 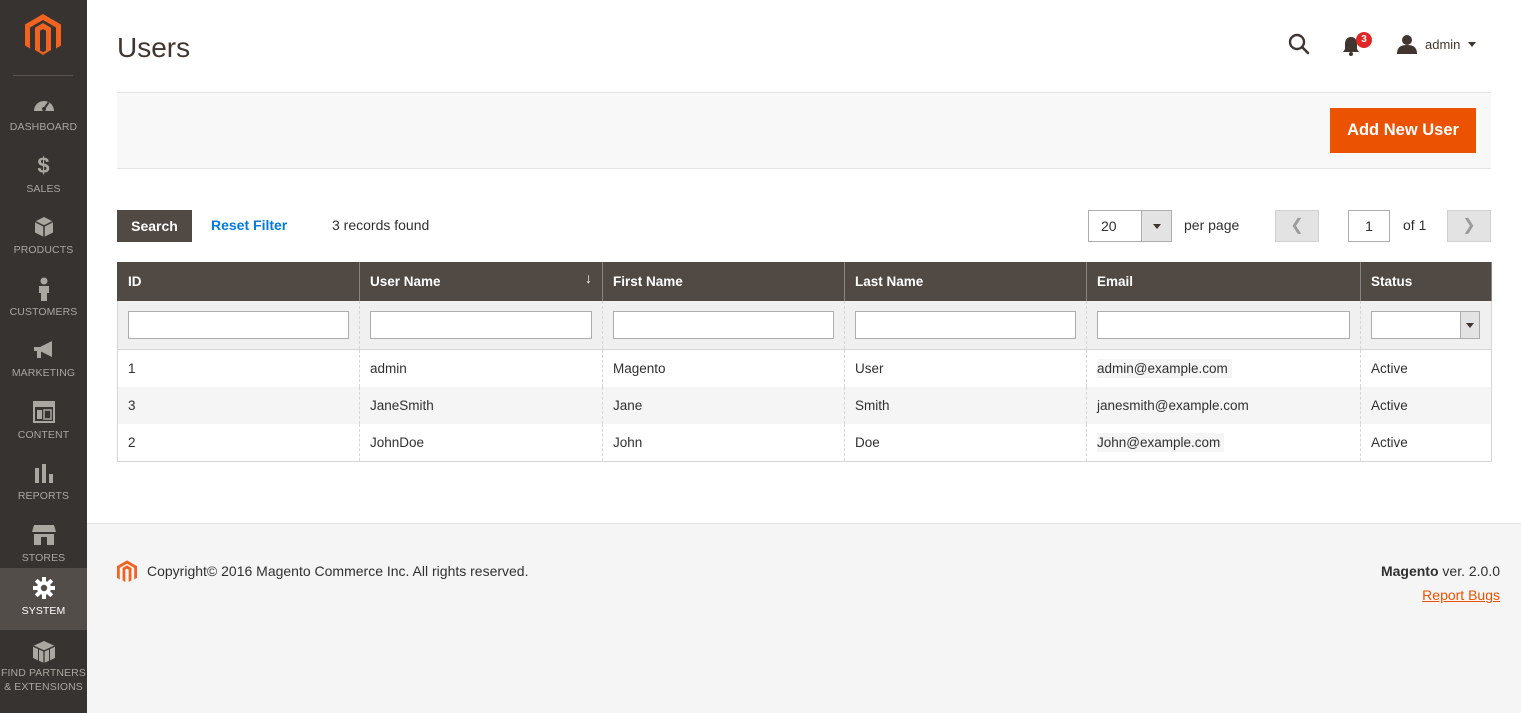 I want to click on blocks-icon, so click(x=43, y=652).